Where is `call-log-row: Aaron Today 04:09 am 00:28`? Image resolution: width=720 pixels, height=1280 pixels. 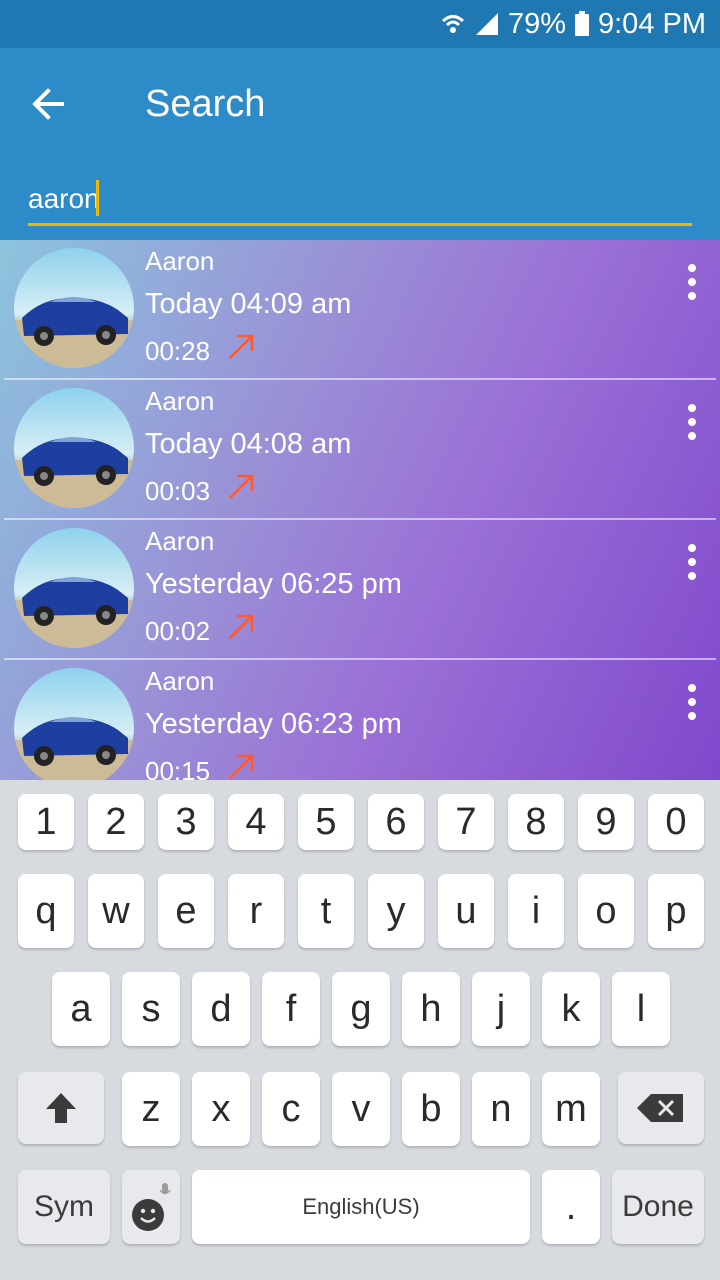 call-log-row: Aaron Today 04:09 am 00:28 is located at coordinates (360, 310).